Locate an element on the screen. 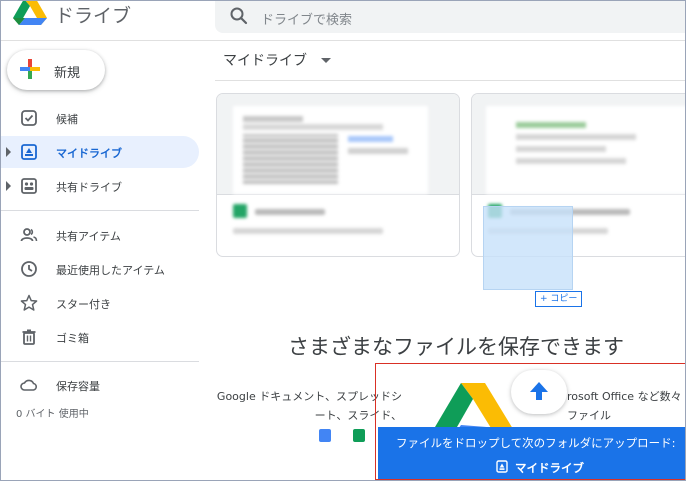 The image size is (686, 481). cloud-icon is located at coordinates (28, 385).